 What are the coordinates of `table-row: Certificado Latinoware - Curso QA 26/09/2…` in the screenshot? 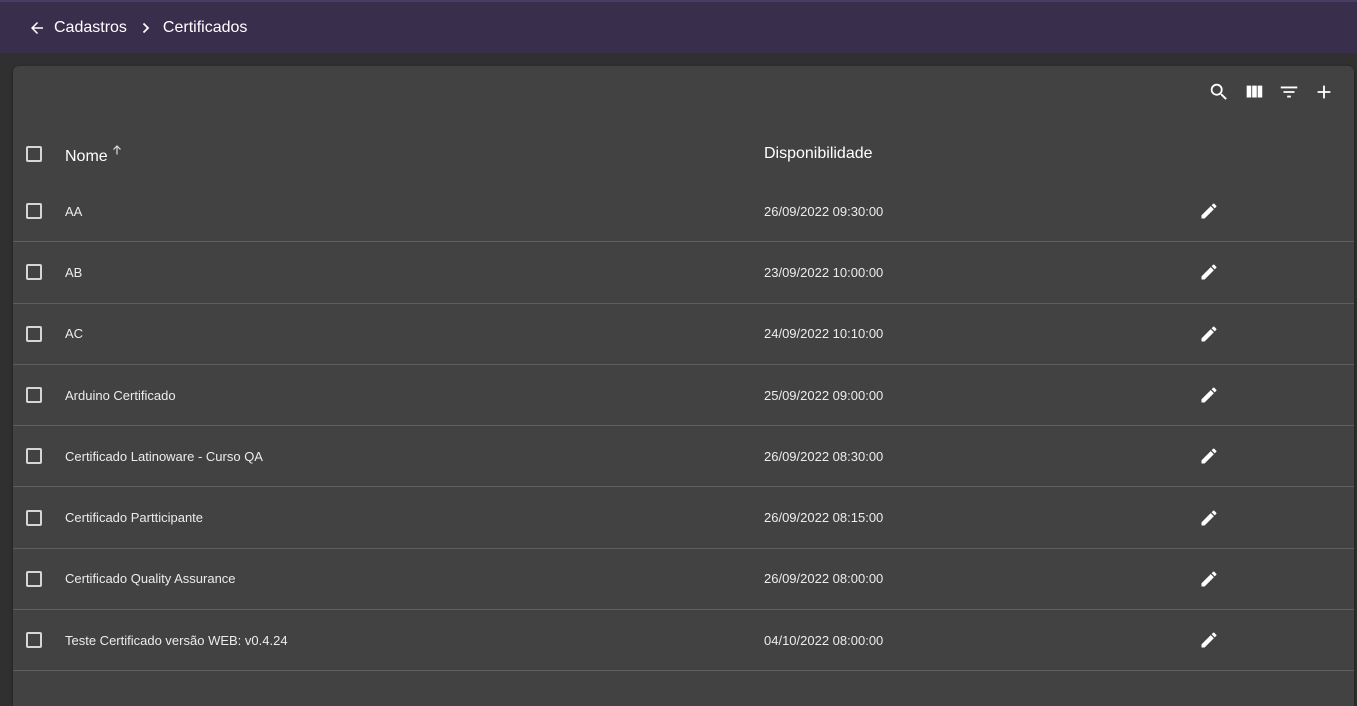 It's located at (683, 457).